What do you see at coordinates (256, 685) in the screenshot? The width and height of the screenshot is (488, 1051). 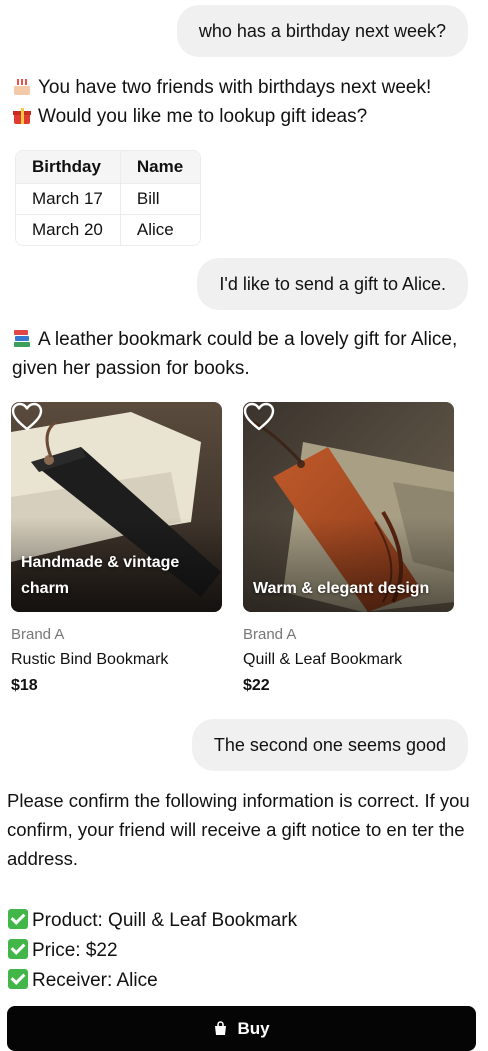 I see `product-price: $22` at bounding box center [256, 685].